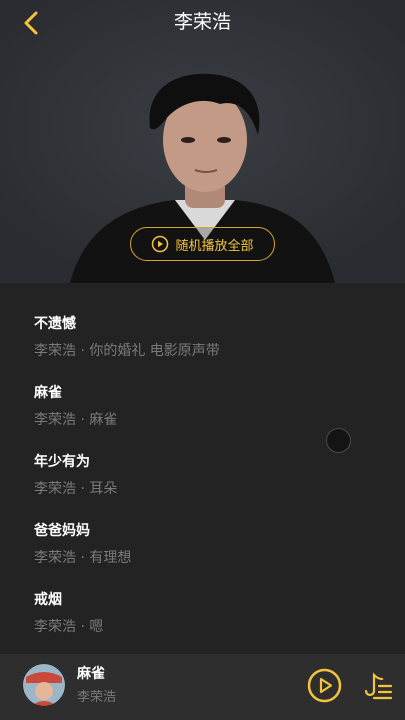 Image resolution: width=405 pixels, height=720 pixels. I want to click on now-playing-title: 麻雀, so click(91, 674).